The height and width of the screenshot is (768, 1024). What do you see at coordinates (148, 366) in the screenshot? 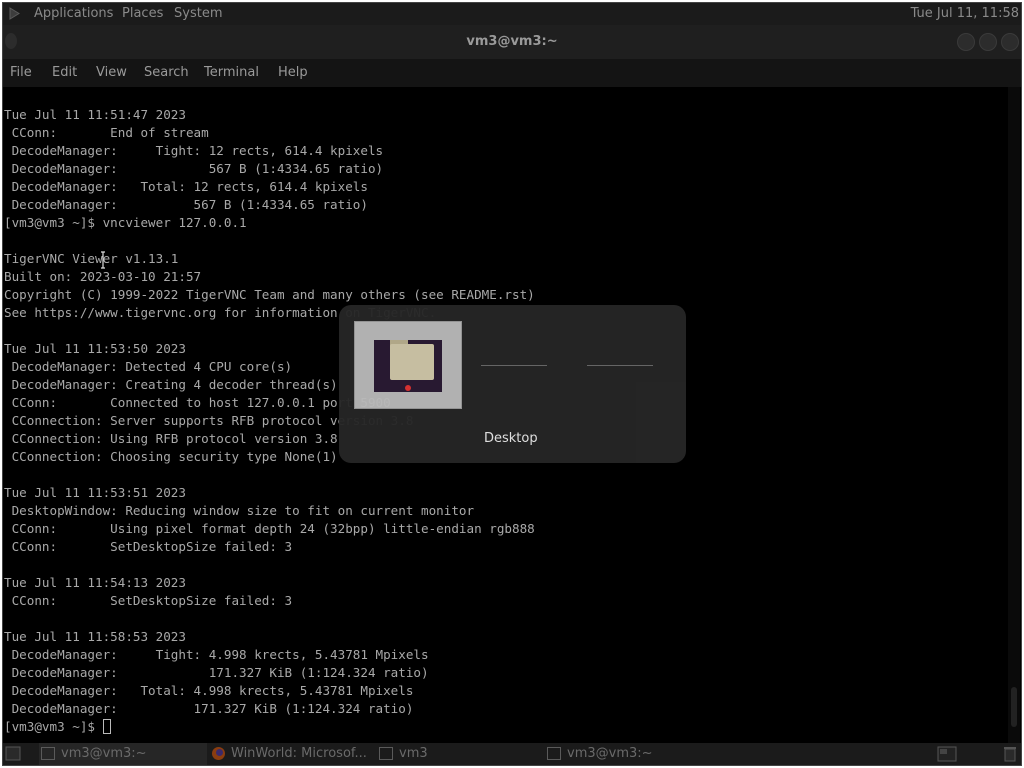
I see `terminal-line: DecodeManager: Detected 4 CPU core(s)` at bounding box center [148, 366].